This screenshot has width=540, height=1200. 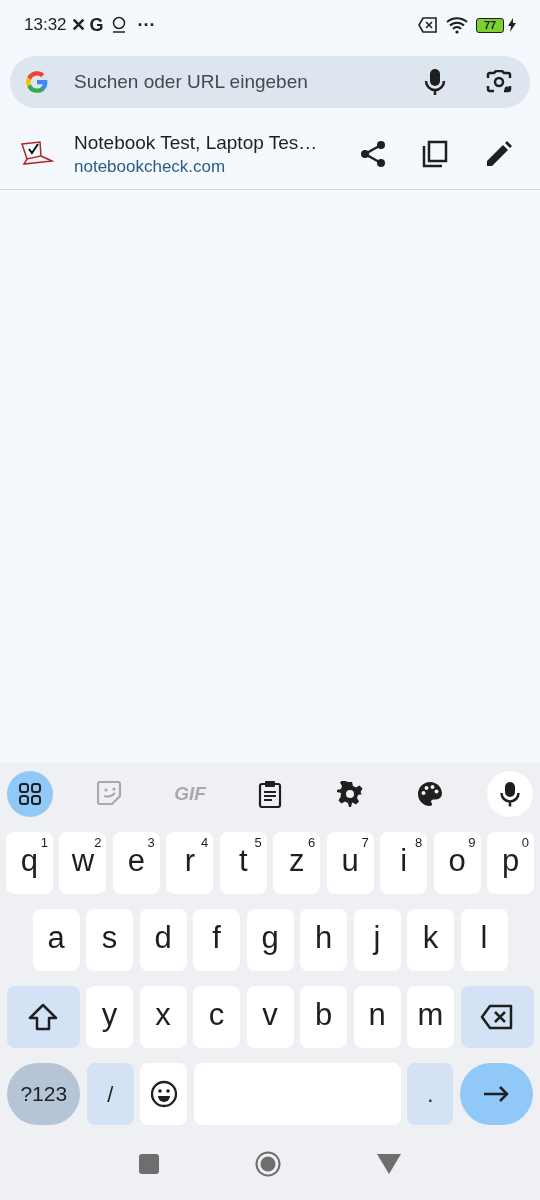 I want to click on letter-key: v, so click(x=270, y=1017).